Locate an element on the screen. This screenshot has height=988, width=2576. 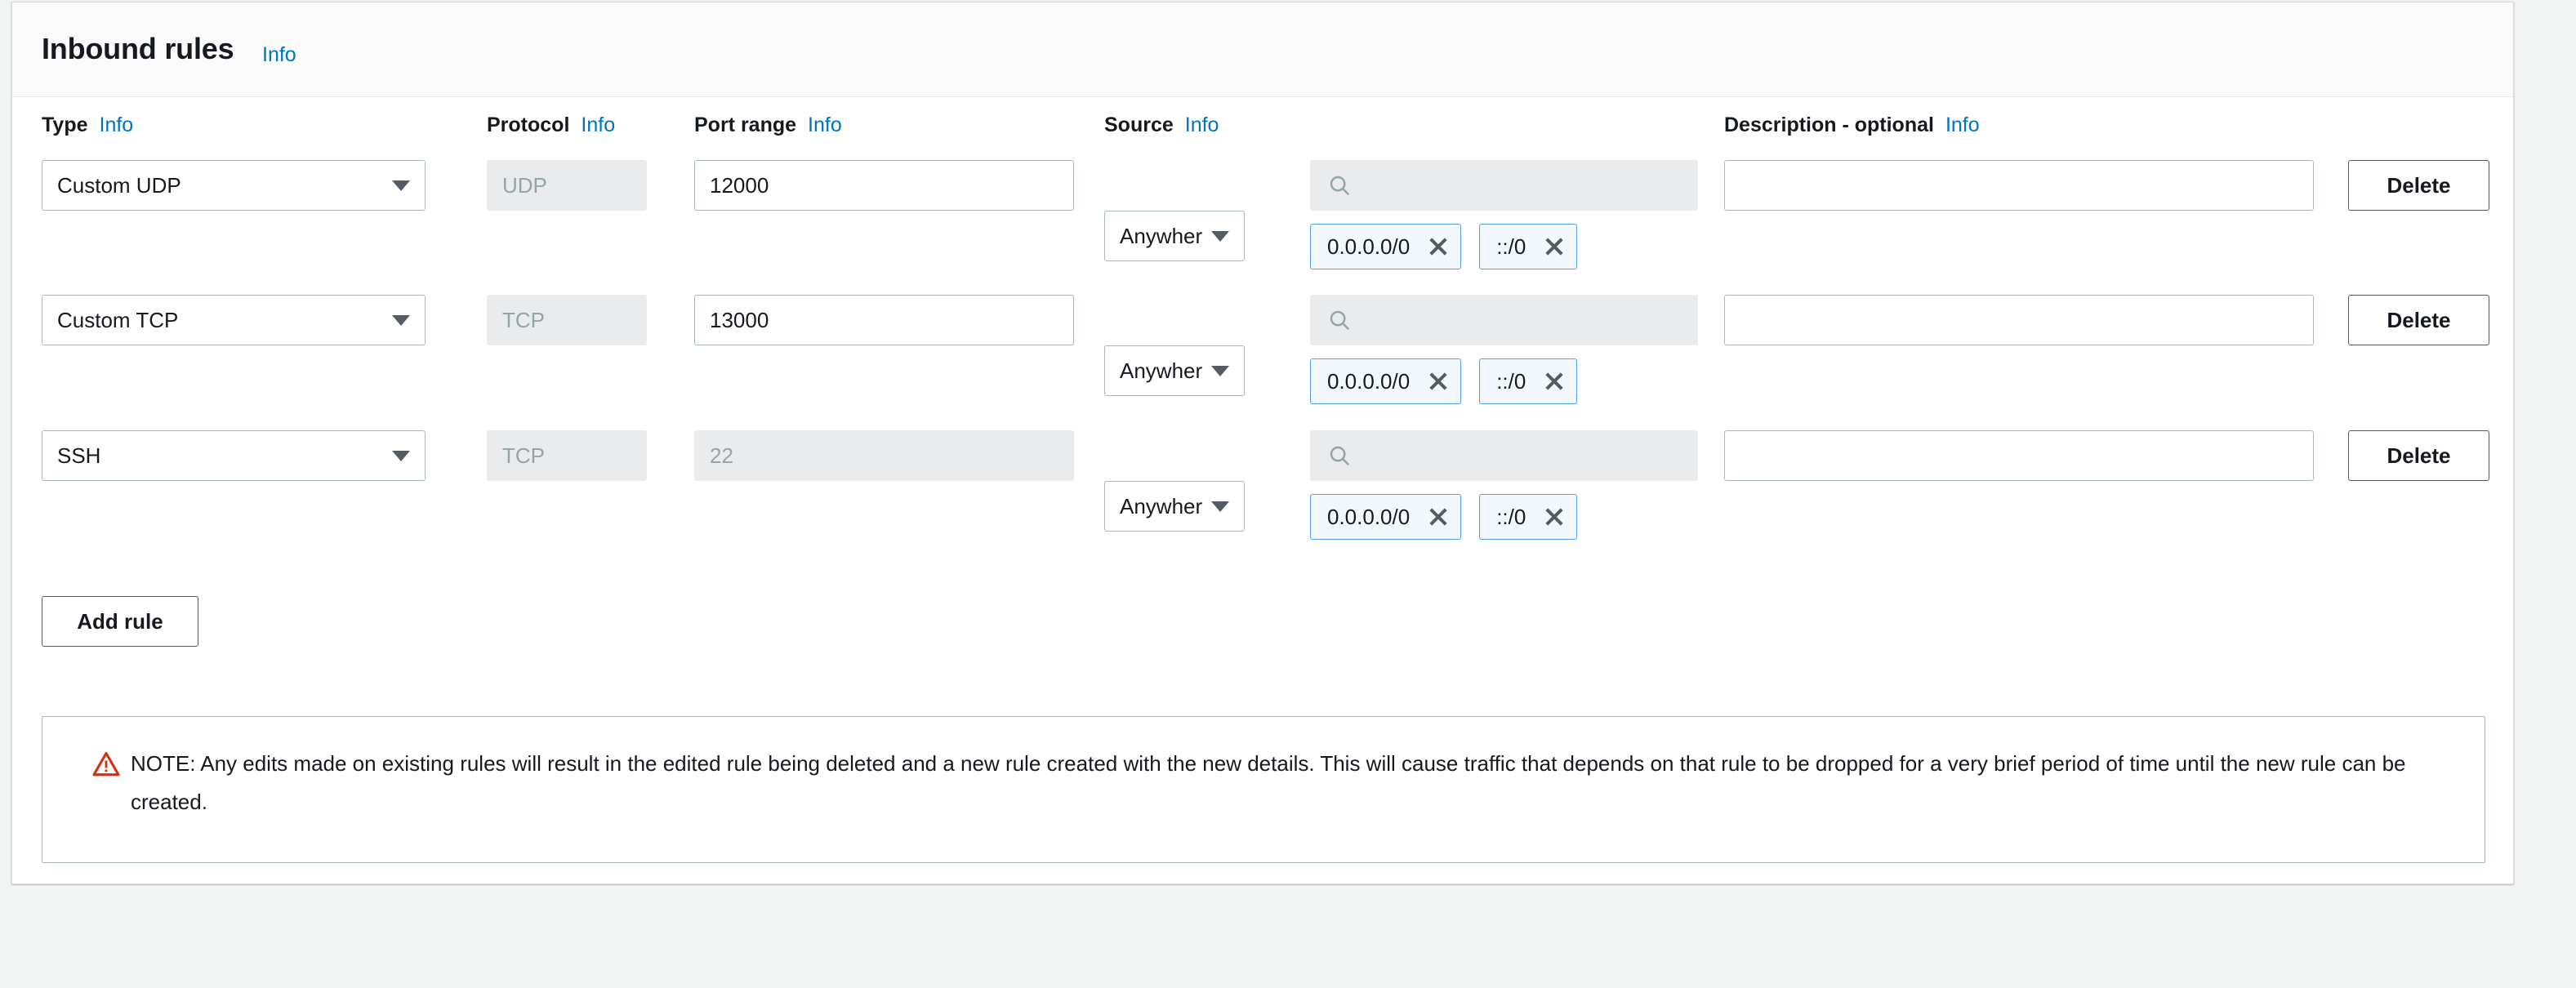
add-rule-button: Add rule is located at coordinates (120, 621).